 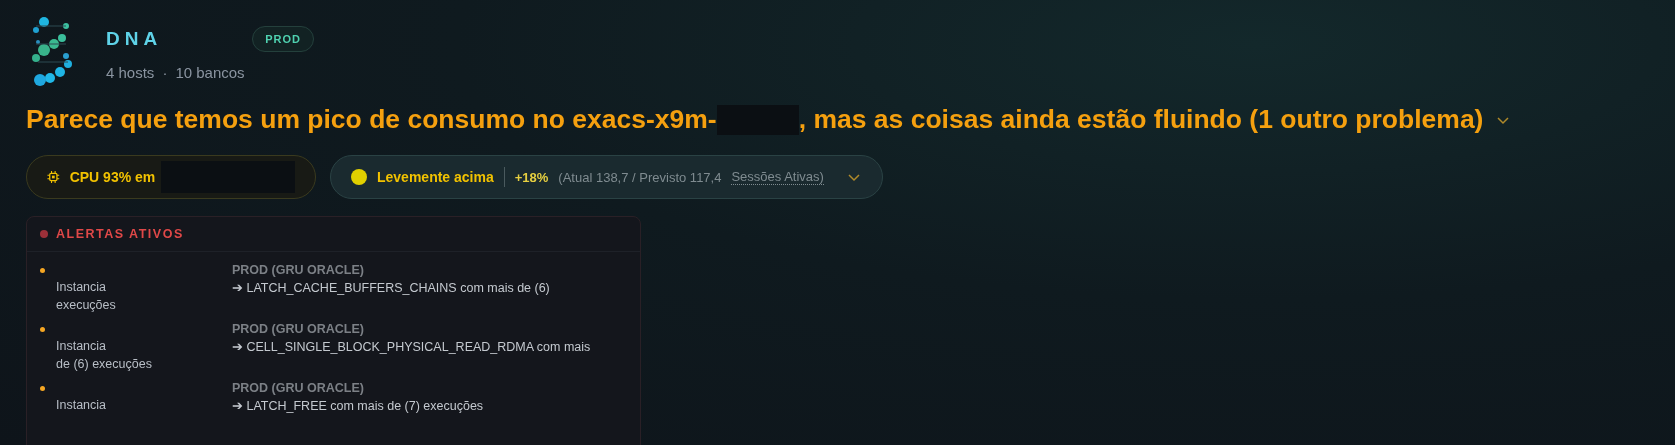 I want to click on hosts-count: 4 hosts, so click(x=130, y=72).